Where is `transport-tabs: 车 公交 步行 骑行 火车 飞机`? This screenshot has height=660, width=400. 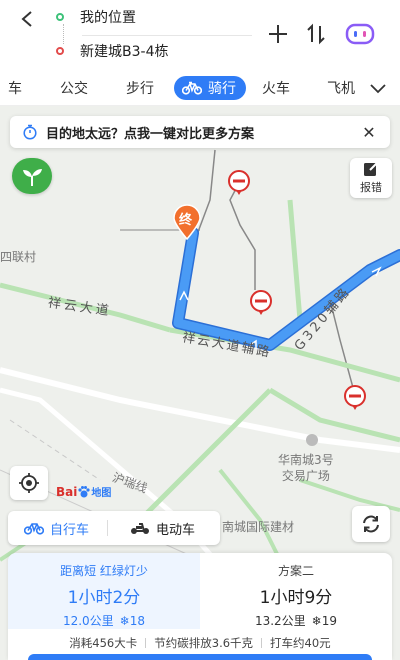
transport-tabs: 车 公交 步行 骑行 火车 飞机 is located at coordinates (200, 88).